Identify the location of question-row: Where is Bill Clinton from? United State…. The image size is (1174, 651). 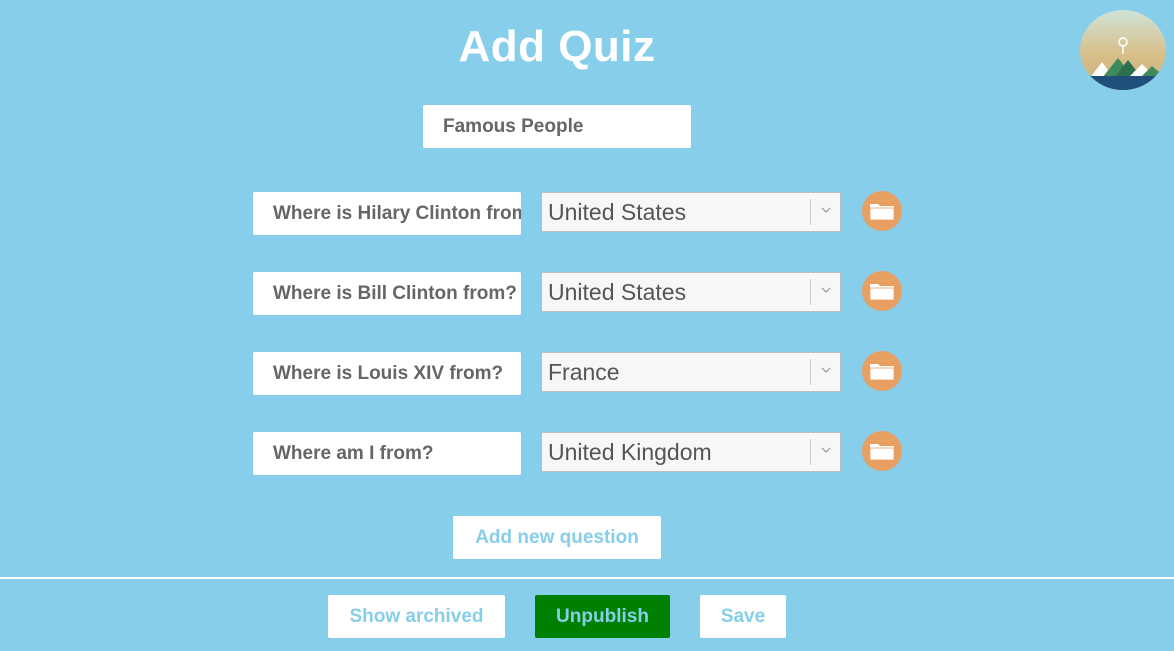
(578, 293).